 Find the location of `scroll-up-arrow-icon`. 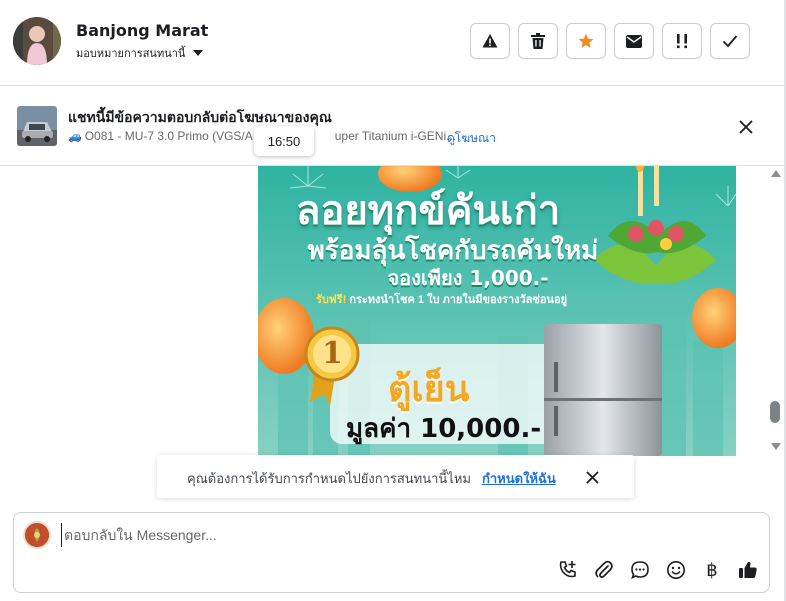

scroll-up-arrow-icon is located at coordinates (776, 173).